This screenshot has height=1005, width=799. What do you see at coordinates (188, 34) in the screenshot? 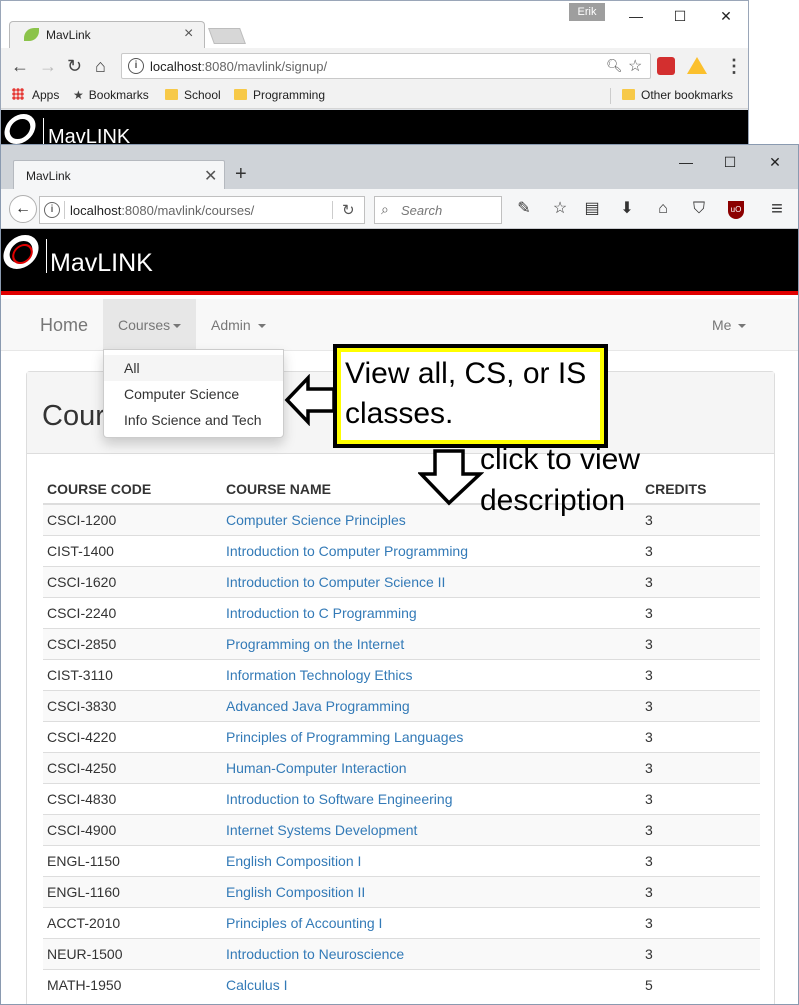
I see `close-icon: ×` at bounding box center [188, 34].